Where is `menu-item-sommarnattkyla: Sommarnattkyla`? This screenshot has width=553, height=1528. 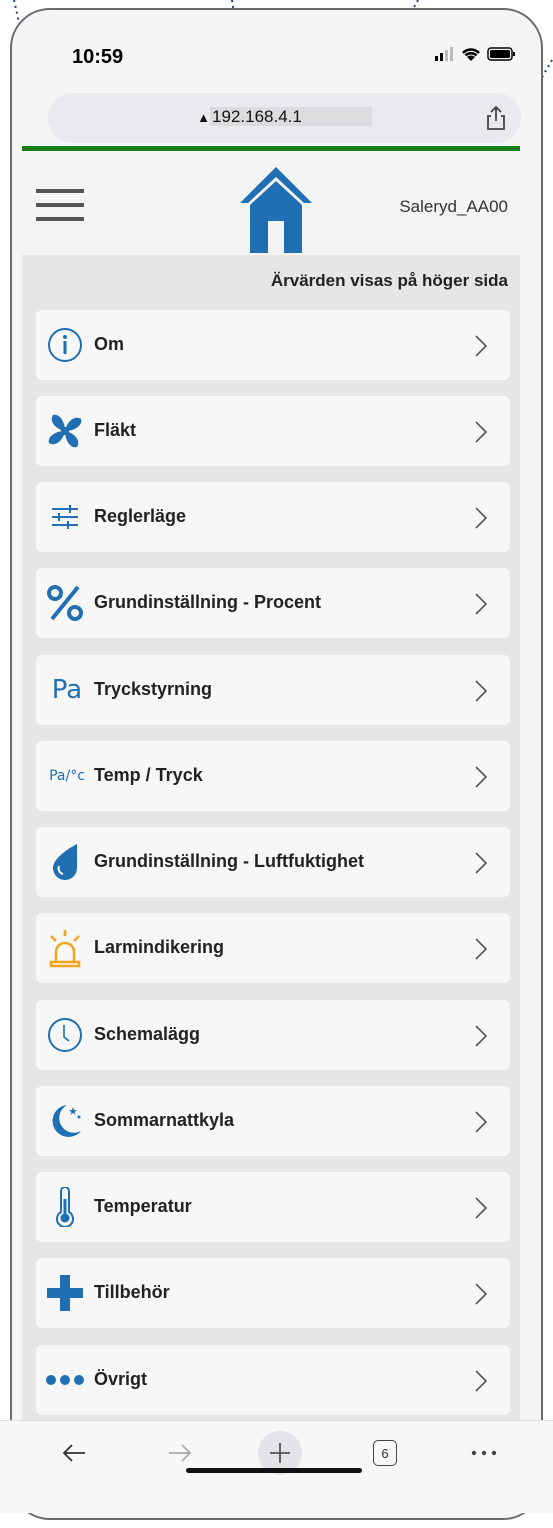
menu-item-sommarnattkyla: Sommarnattkyla is located at coordinates (273, 1121).